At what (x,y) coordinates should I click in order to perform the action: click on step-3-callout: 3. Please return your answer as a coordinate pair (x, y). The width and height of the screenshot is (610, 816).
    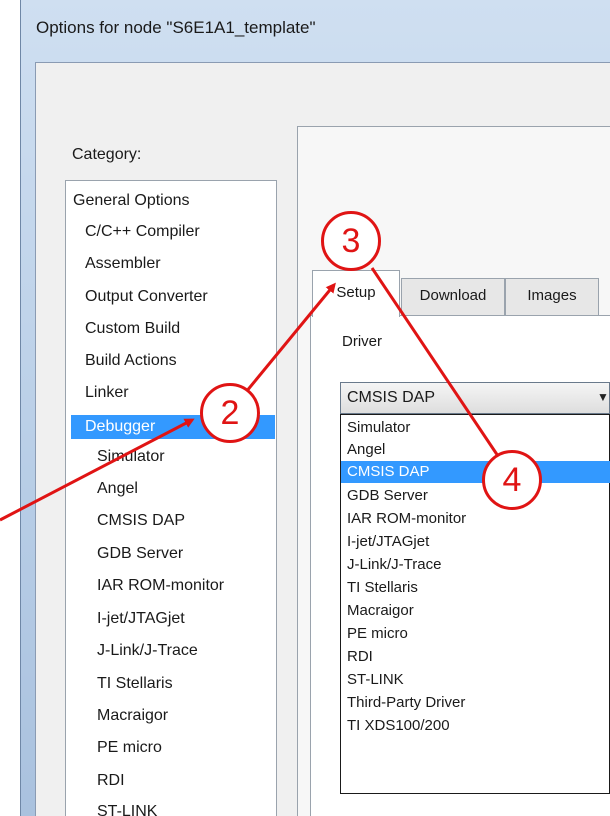
    Looking at the image, I should click on (351, 241).